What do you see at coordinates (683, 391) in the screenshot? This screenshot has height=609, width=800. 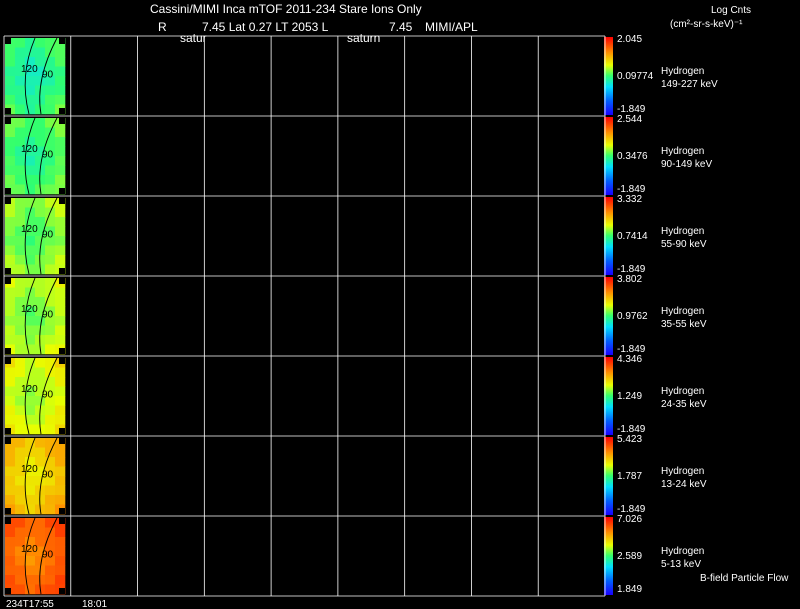 I see `panel-5-species: Hydrogen` at bounding box center [683, 391].